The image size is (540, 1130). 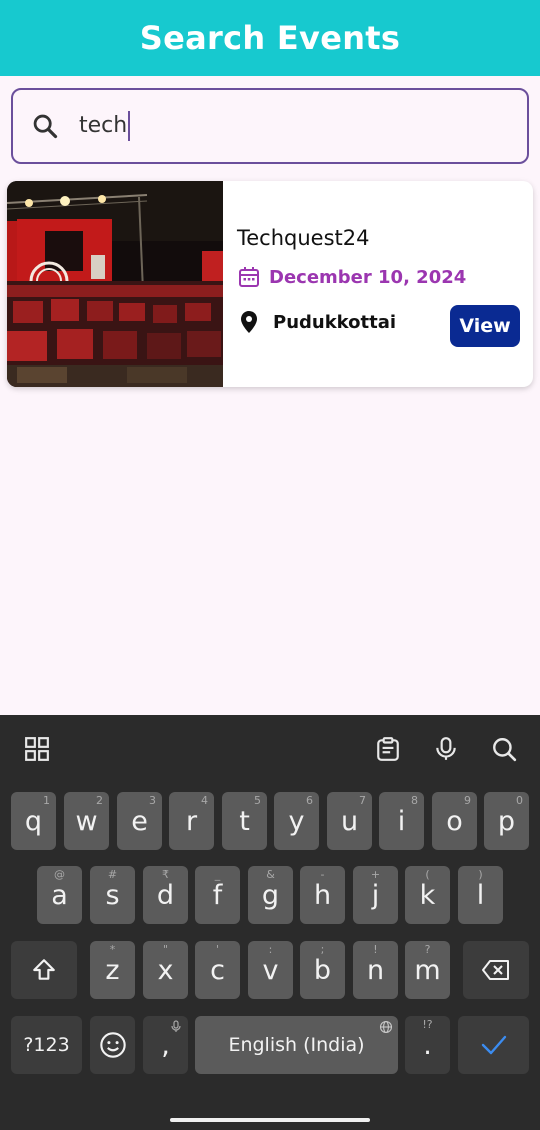 What do you see at coordinates (375, 895) in the screenshot?
I see `key-j: + j` at bounding box center [375, 895].